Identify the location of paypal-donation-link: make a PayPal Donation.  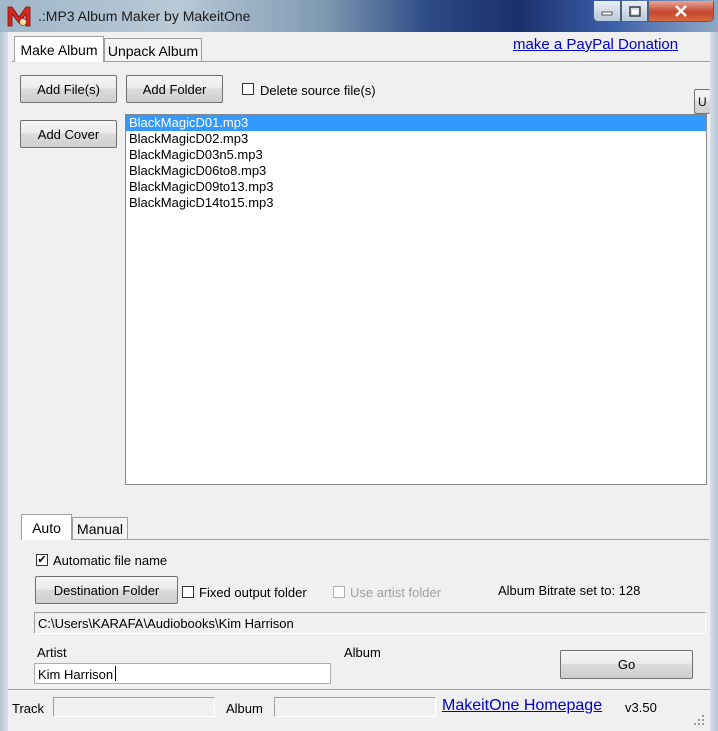
(595, 44).